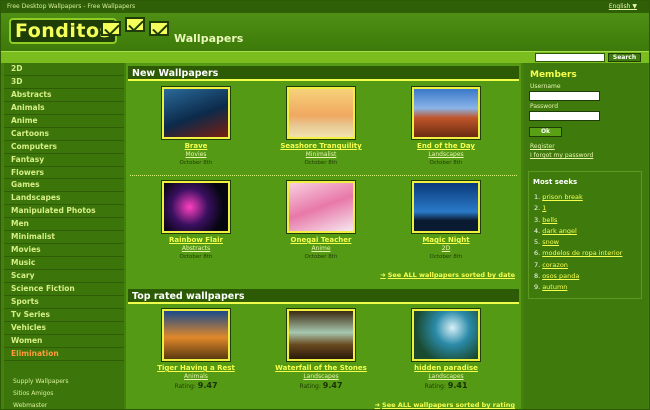 The height and width of the screenshot is (410, 650). I want to click on wallpaper-category: Animals, so click(196, 377).